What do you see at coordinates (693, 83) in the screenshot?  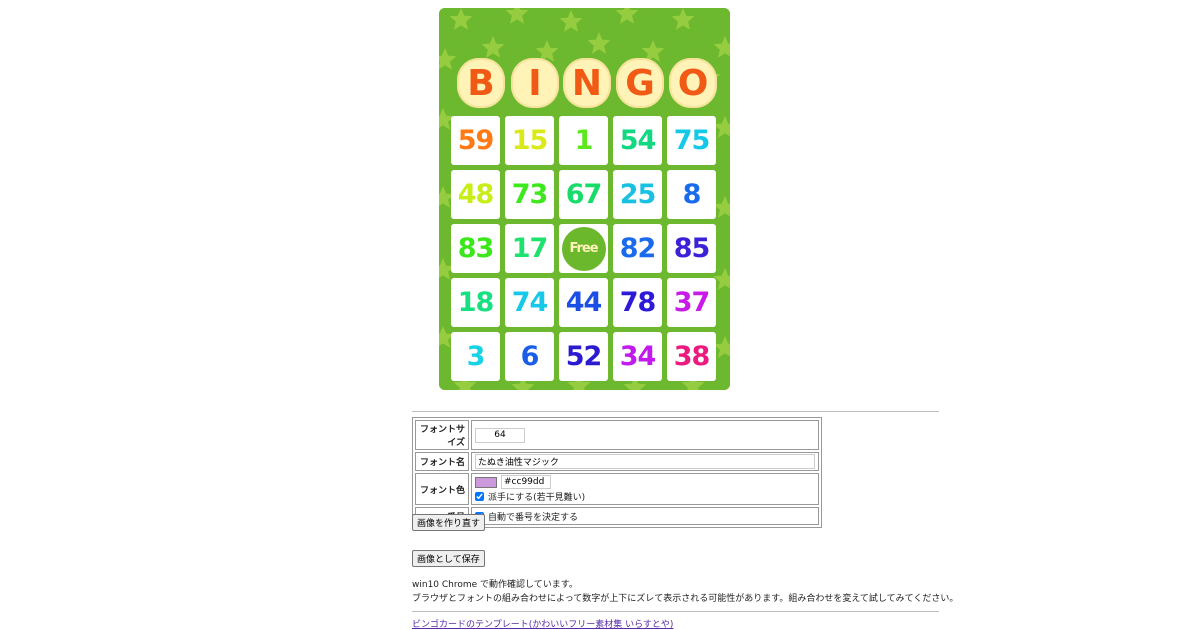 I see `title-letter-o: O` at bounding box center [693, 83].